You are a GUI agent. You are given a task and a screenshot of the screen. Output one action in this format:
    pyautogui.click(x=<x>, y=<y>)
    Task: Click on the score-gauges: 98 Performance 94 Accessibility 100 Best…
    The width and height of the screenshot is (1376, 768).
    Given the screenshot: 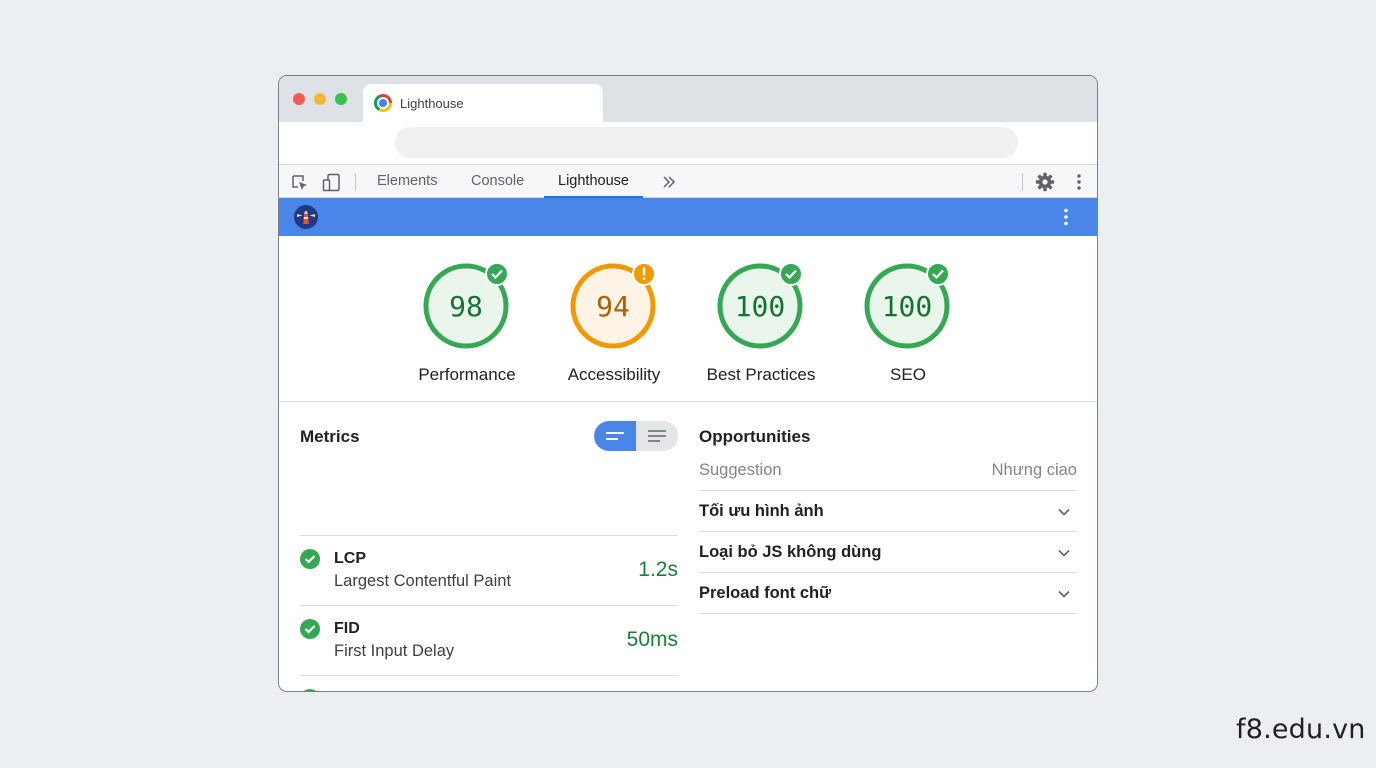 What is the action you would take?
    pyautogui.click(x=688, y=319)
    